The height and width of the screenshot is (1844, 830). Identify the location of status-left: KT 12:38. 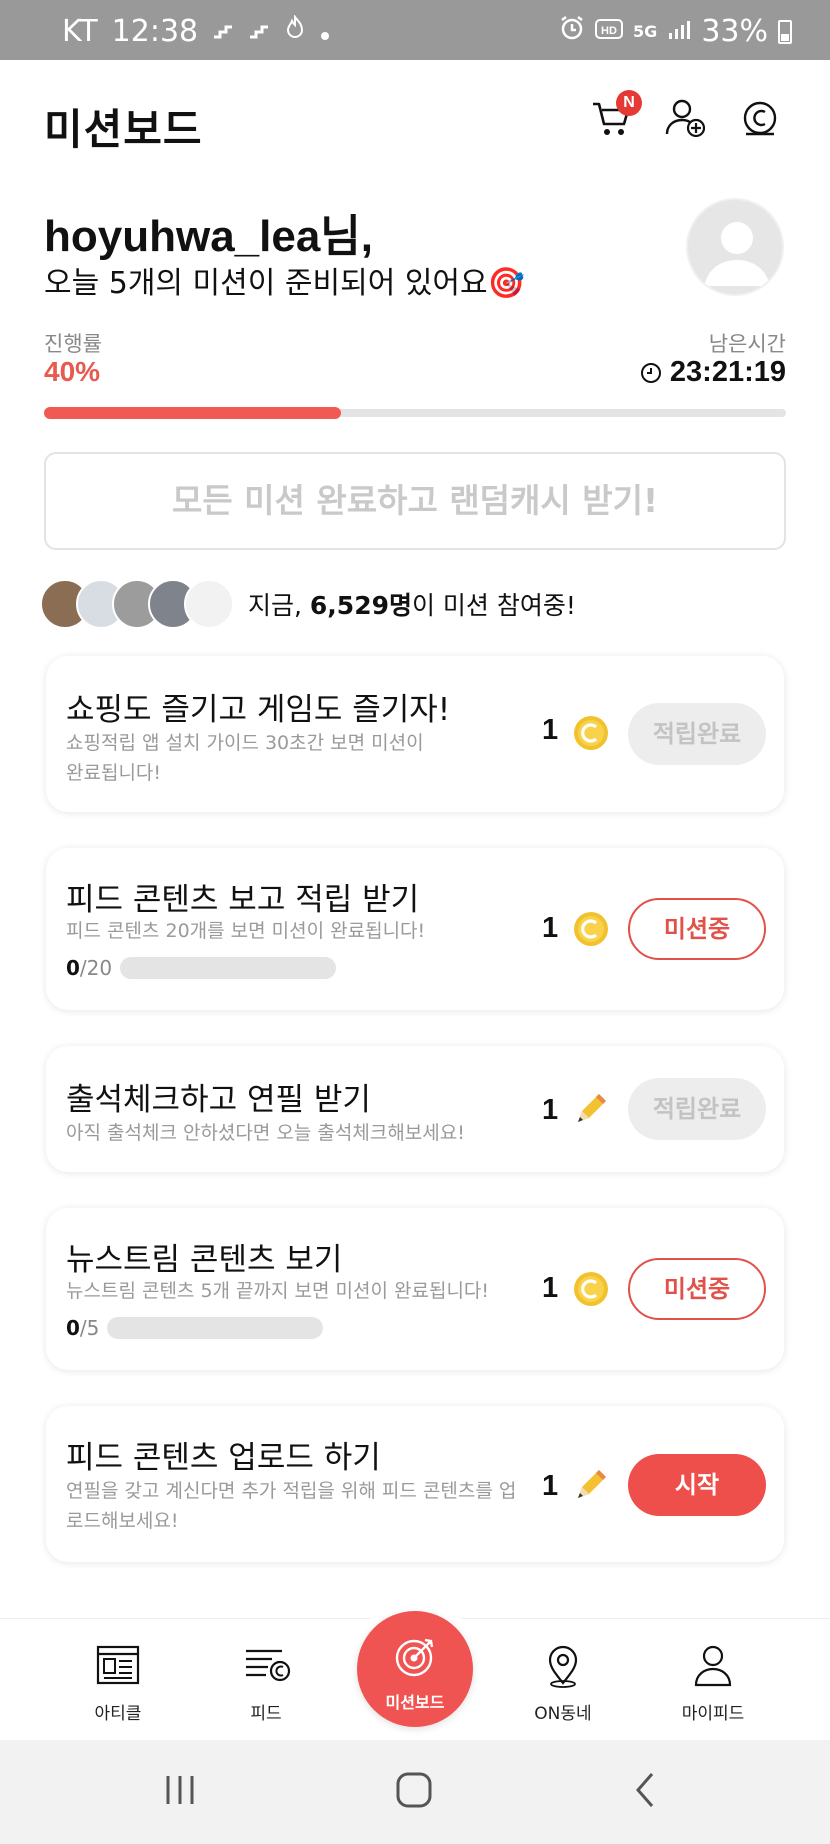
(196, 31).